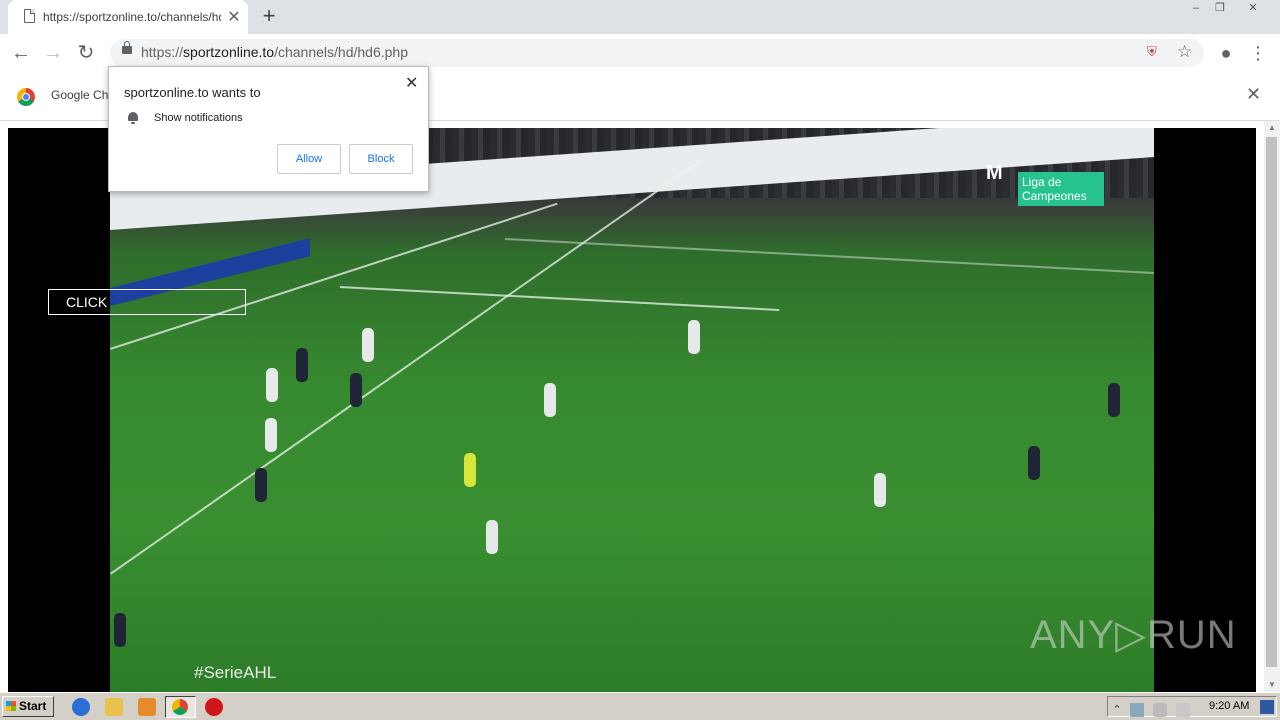 The height and width of the screenshot is (720, 1280). What do you see at coordinates (1253, 94) in the screenshot?
I see `infobar-close-icon: ✕` at bounding box center [1253, 94].